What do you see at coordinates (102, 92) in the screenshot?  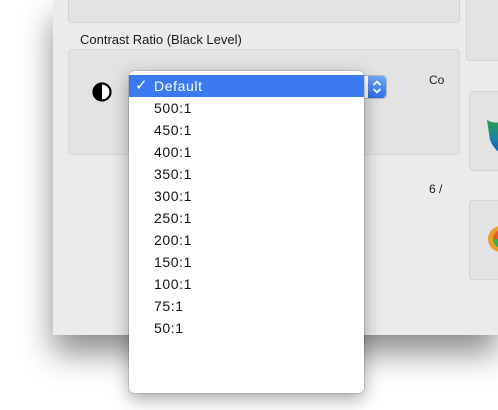 I see `contrast-icon` at bounding box center [102, 92].